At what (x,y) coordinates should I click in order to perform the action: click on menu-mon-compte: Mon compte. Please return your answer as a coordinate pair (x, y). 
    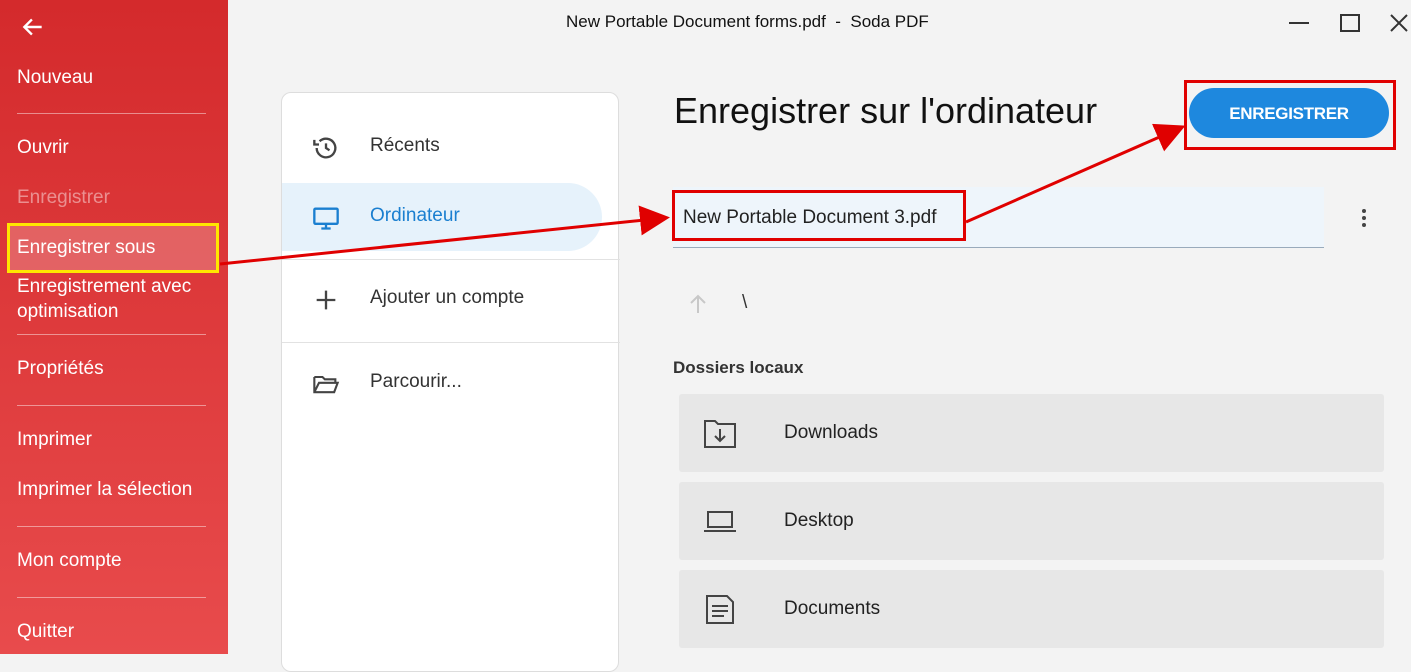
    Looking at the image, I should click on (69, 560).